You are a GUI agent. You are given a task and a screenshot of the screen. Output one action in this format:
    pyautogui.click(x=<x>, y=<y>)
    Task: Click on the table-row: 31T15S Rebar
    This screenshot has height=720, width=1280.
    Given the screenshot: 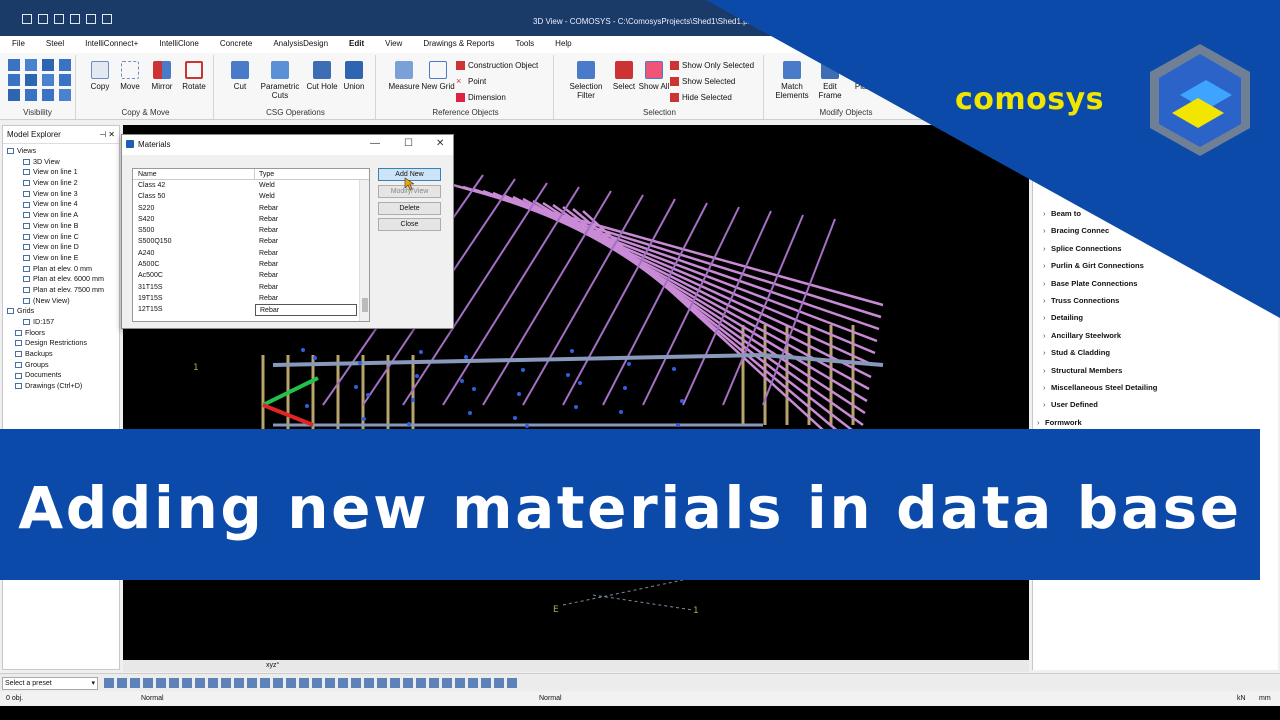 What is the action you would take?
    pyautogui.click(x=251, y=287)
    